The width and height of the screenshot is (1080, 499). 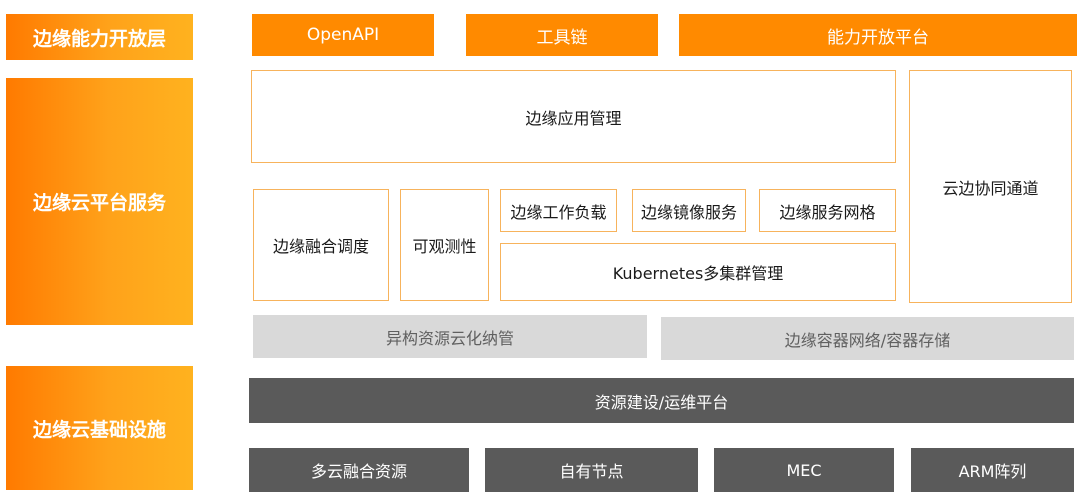 What do you see at coordinates (804, 470) in the screenshot?
I see `mec-box: MEC` at bounding box center [804, 470].